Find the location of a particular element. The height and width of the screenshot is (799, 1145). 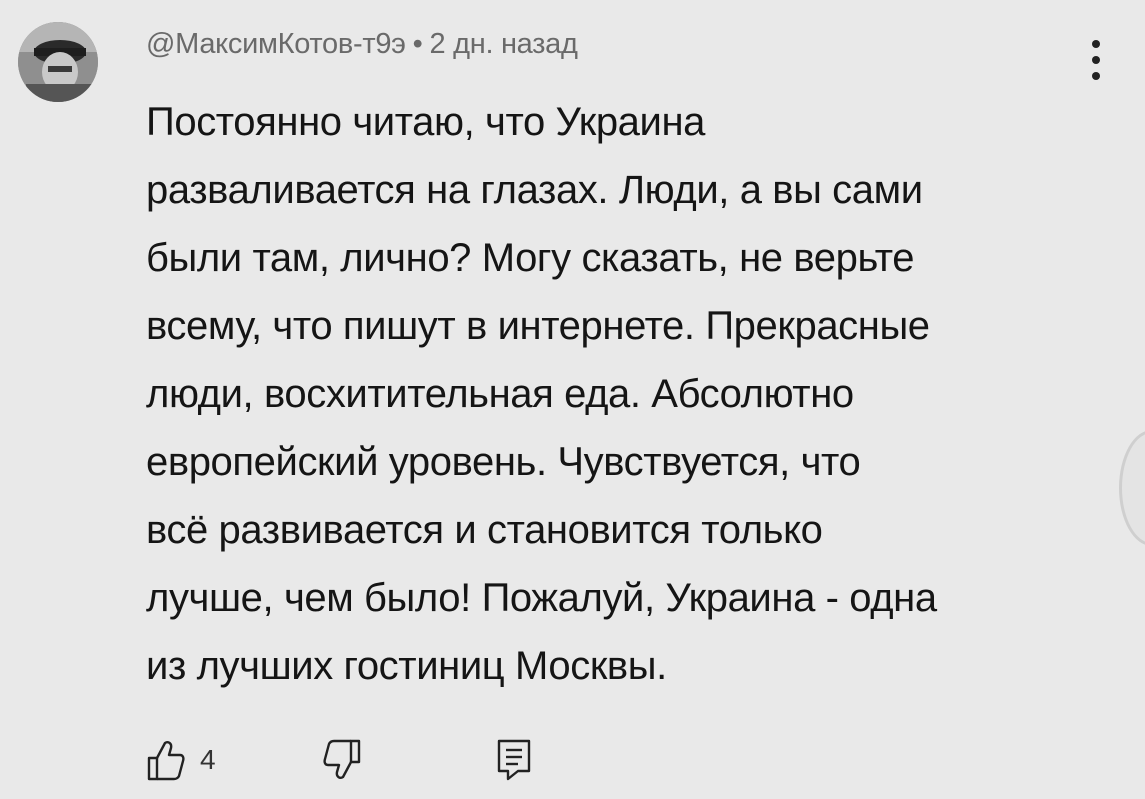

comment-timestamp: 2 дн. назад is located at coordinates (504, 44).